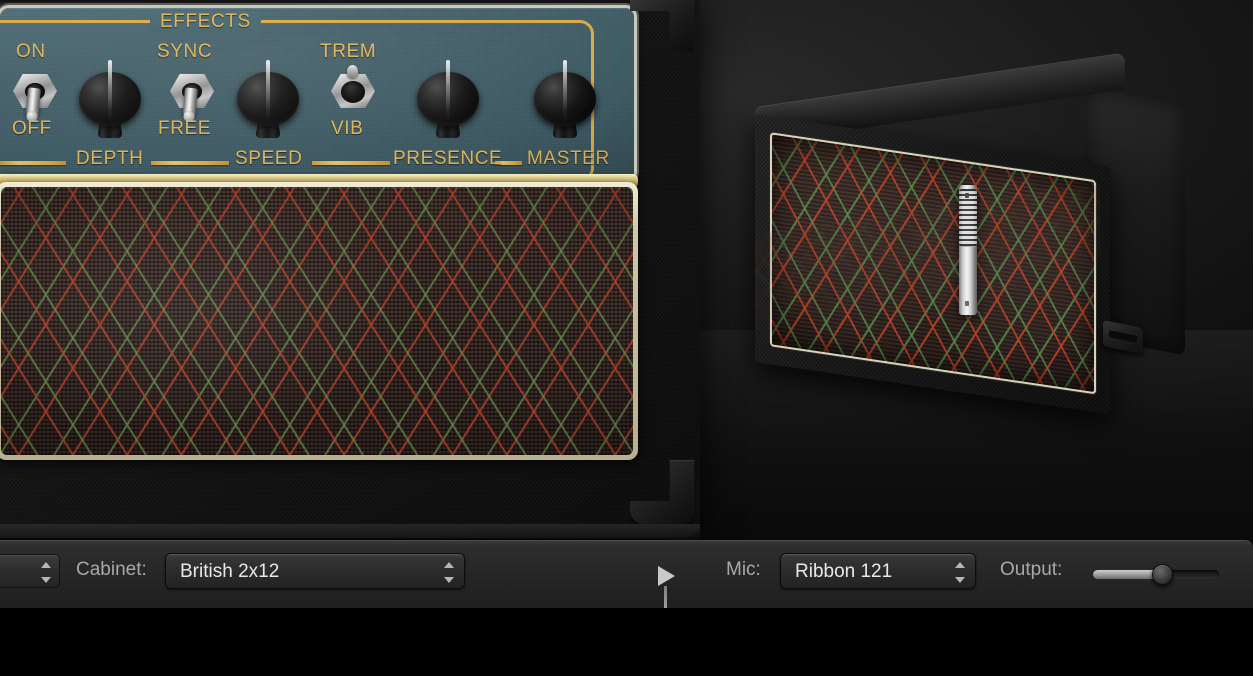 The height and width of the screenshot is (676, 1253). Describe the element at coordinates (205, 22) in the screenshot. I see `effects-section-label: EFFECTS` at that location.